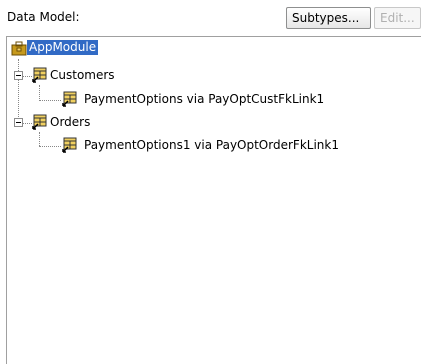  Describe the element at coordinates (43, 17) in the screenshot. I see `data-model-label: Data Model:` at that location.